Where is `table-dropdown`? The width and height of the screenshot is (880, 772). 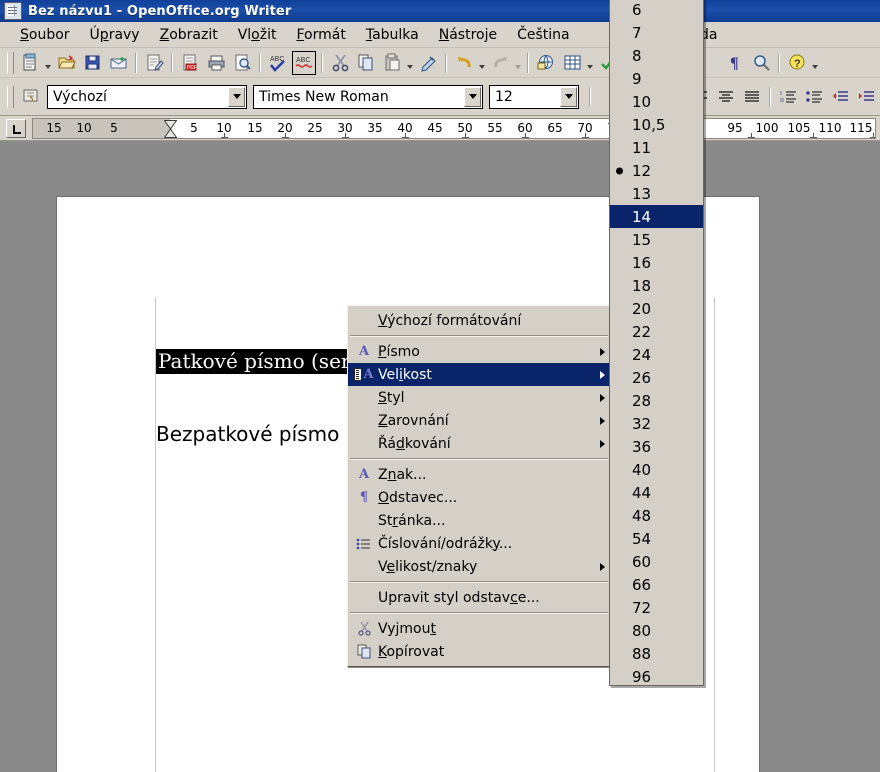 table-dropdown is located at coordinates (590, 63).